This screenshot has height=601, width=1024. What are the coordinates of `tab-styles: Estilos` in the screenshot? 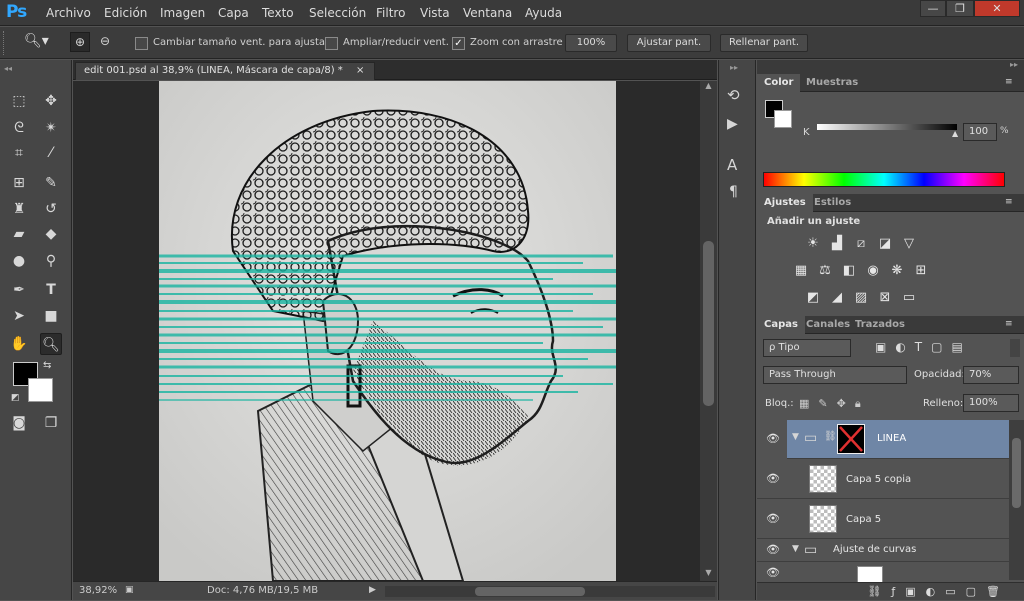 It's located at (832, 203).